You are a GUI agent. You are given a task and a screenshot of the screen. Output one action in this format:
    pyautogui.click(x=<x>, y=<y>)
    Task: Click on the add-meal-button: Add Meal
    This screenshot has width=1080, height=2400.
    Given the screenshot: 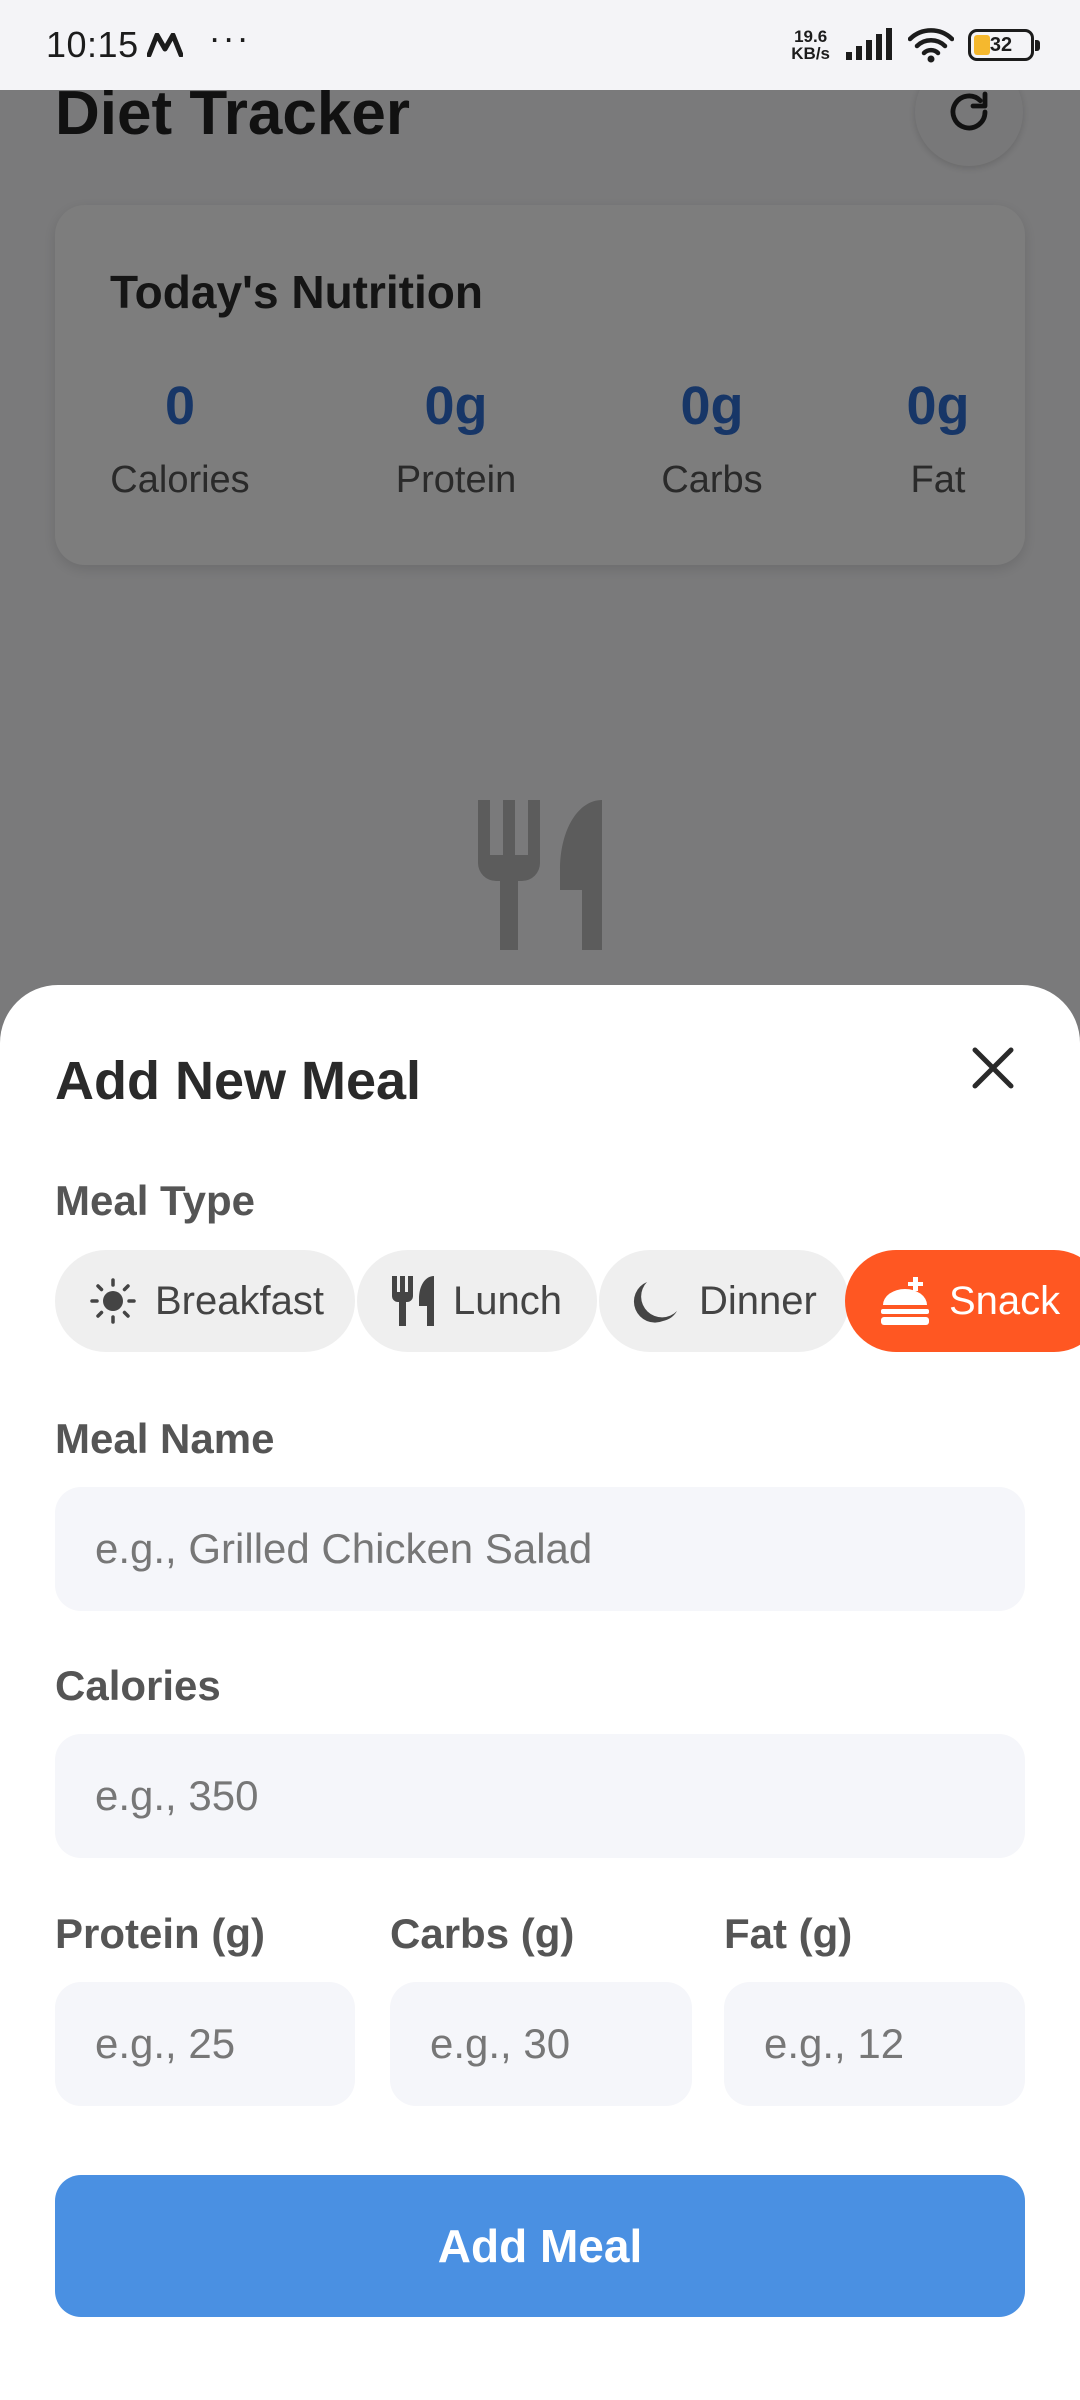 What is the action you would take?
    pyautogui.click(x=540, y=2246)
    